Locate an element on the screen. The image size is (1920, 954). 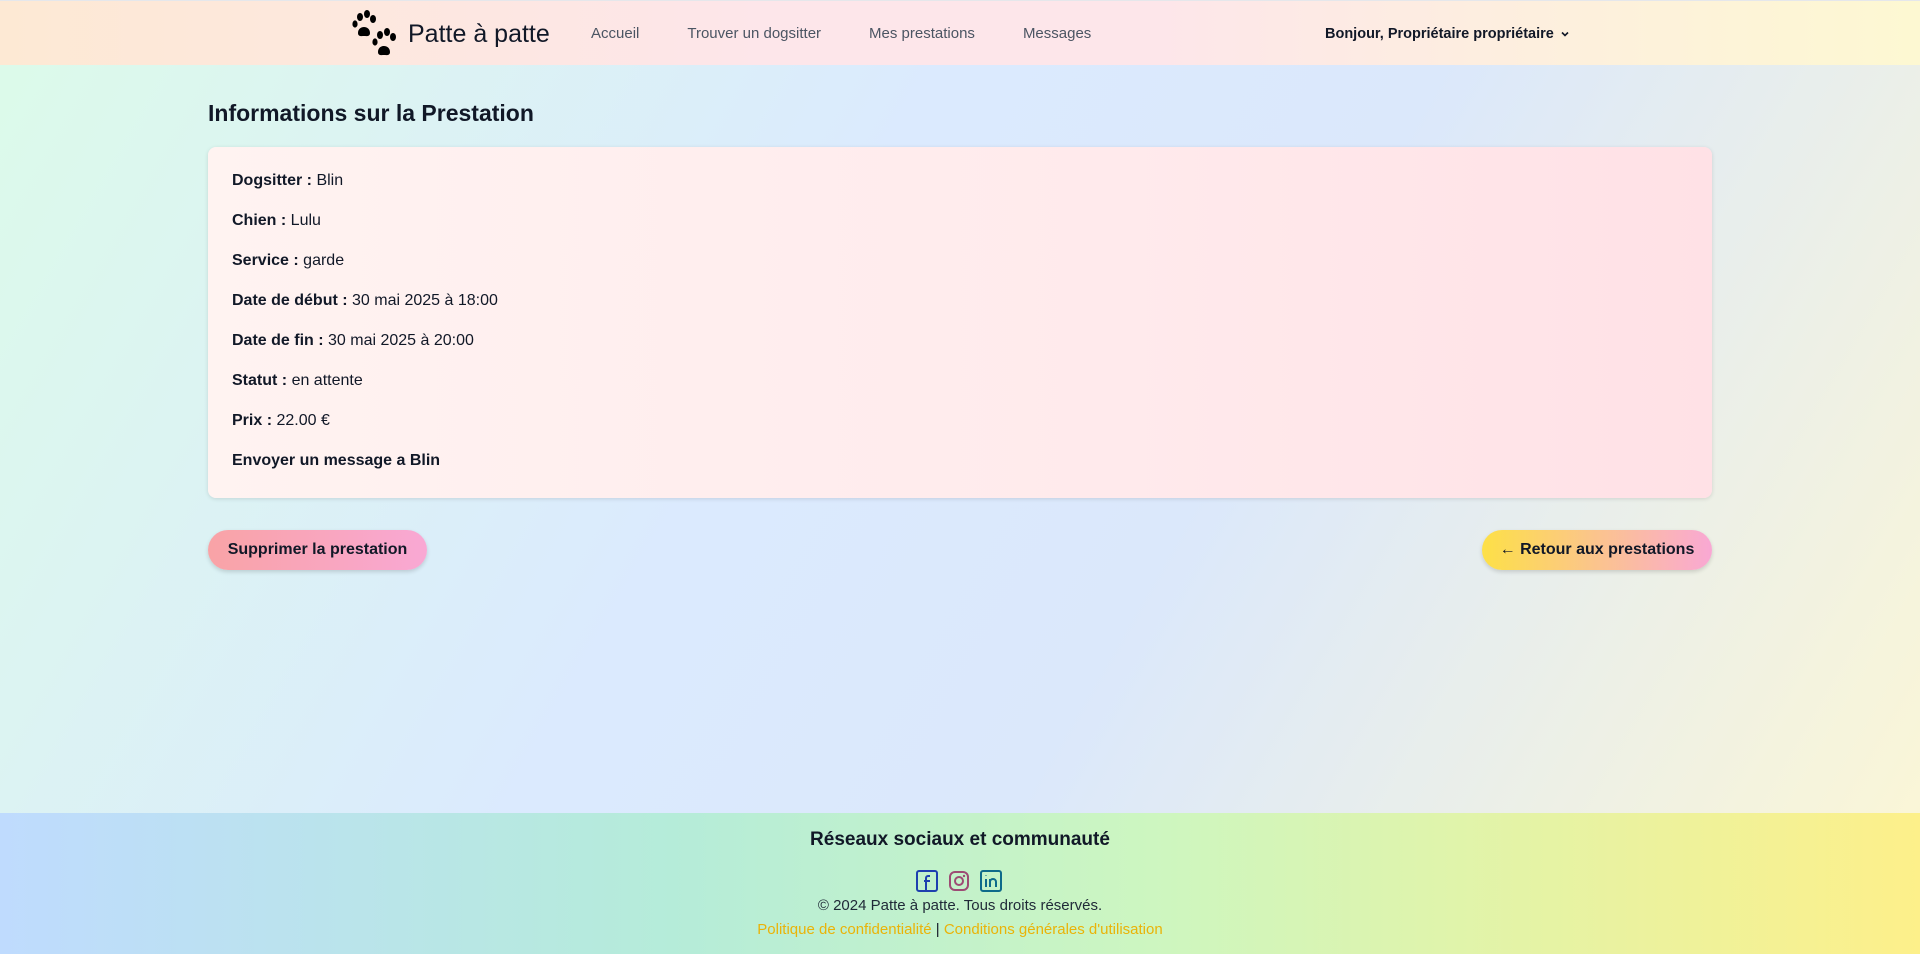
detail-value: Lulu is located at coordinates (305, 220).